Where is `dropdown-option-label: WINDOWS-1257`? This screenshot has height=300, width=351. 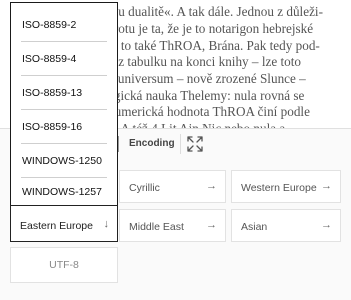
dropdown-option-label: WINDOWS-1257 is located at coordinates (62, 192).